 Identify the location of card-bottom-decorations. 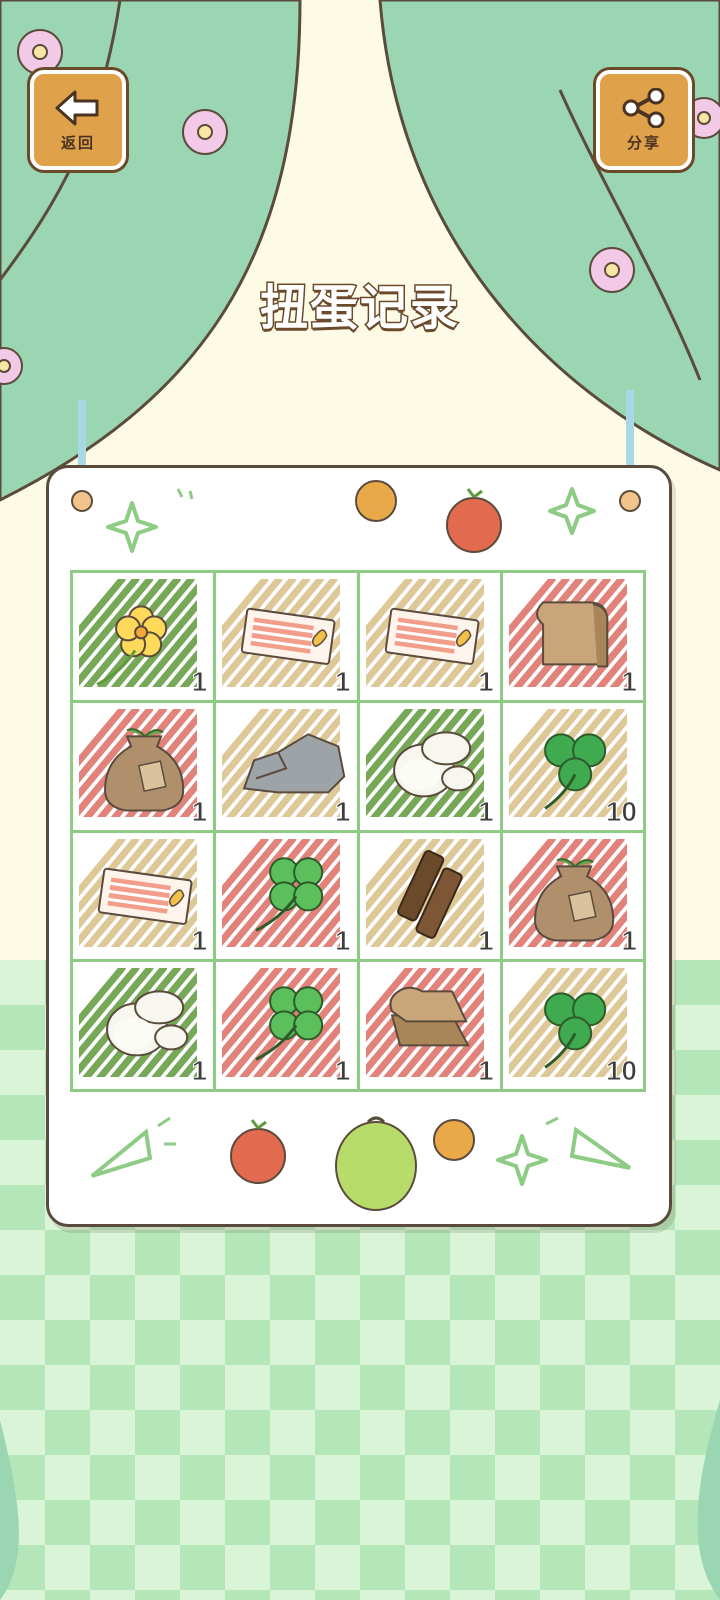
(361, 1163).